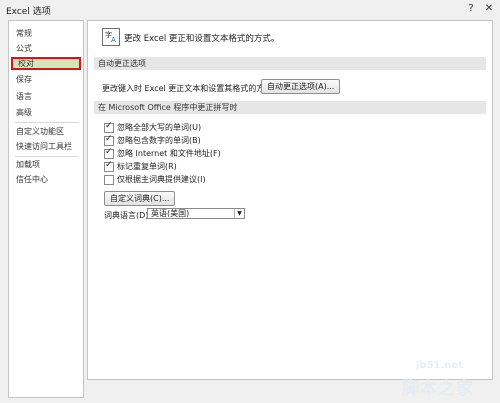  Describe the element at coordinates (188, 88) in the screenshot. I see `autocorrect-label: 更改键入时 Excel 更正文本和设置其格式的方式:` at that location.